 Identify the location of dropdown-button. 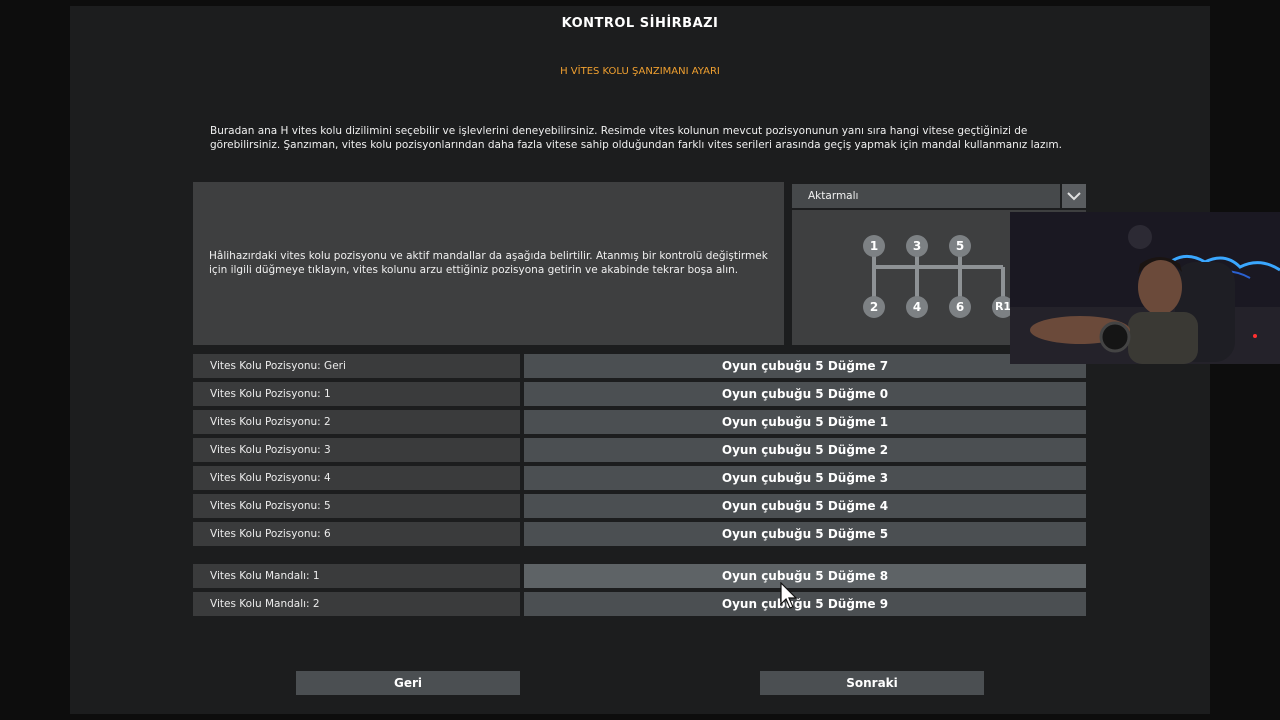
(1074, 196).